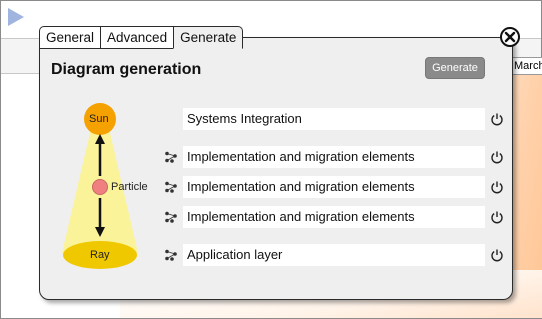  Describe the element at coordinates (129, 187) in the screenshot. I see `particle-label: Particle` at that location.